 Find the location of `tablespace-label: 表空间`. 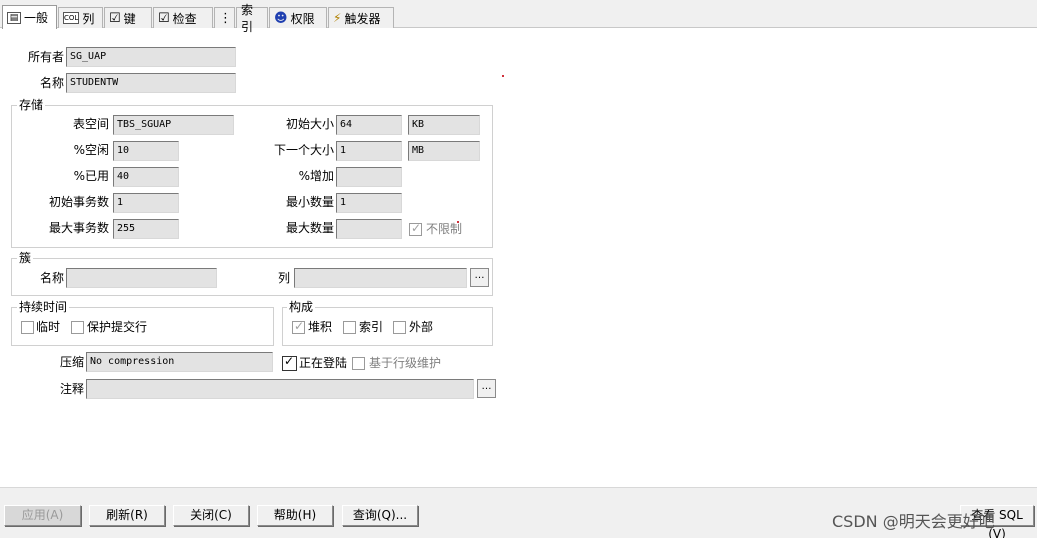

tablespace-label: 表空间 is located at coordinates (90, 124).